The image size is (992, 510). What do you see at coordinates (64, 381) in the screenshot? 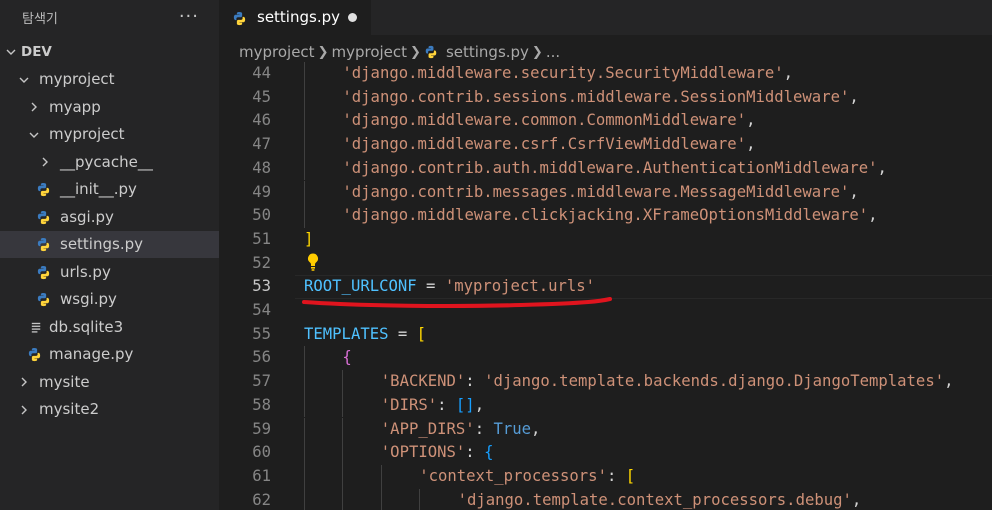
I see `tree-item-label: mysite` at bounding box center [64, 381].